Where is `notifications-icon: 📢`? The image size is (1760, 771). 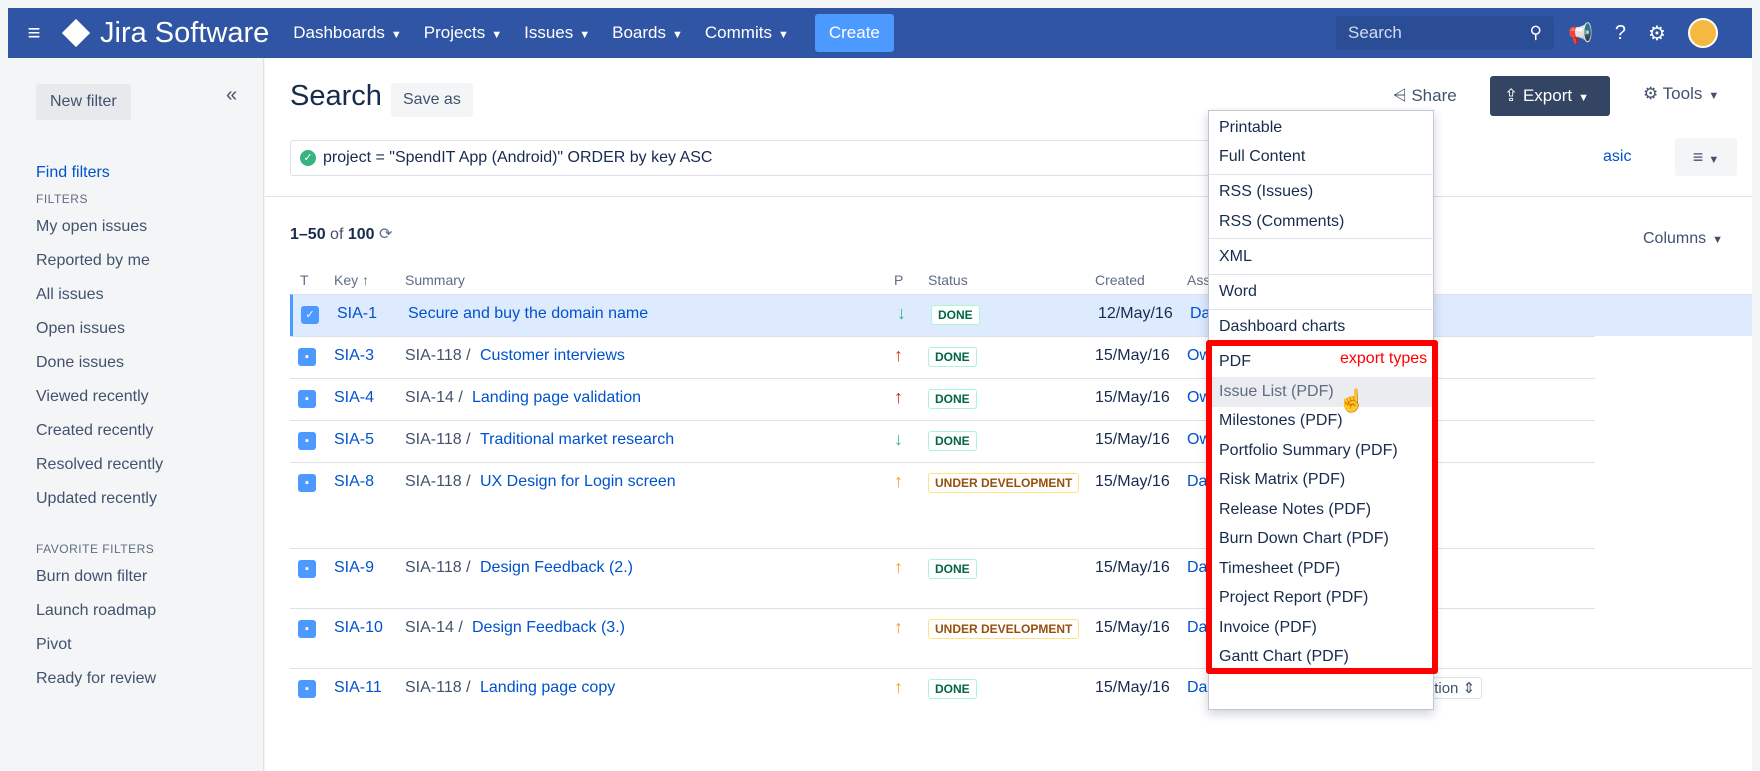 notifications-icon: 📢 is located at coordinates (1580, 33).